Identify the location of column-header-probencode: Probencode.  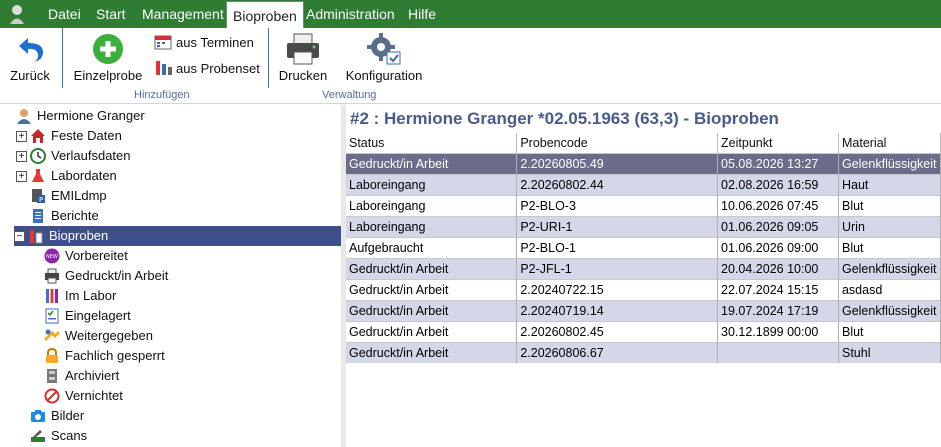
(617, 143).